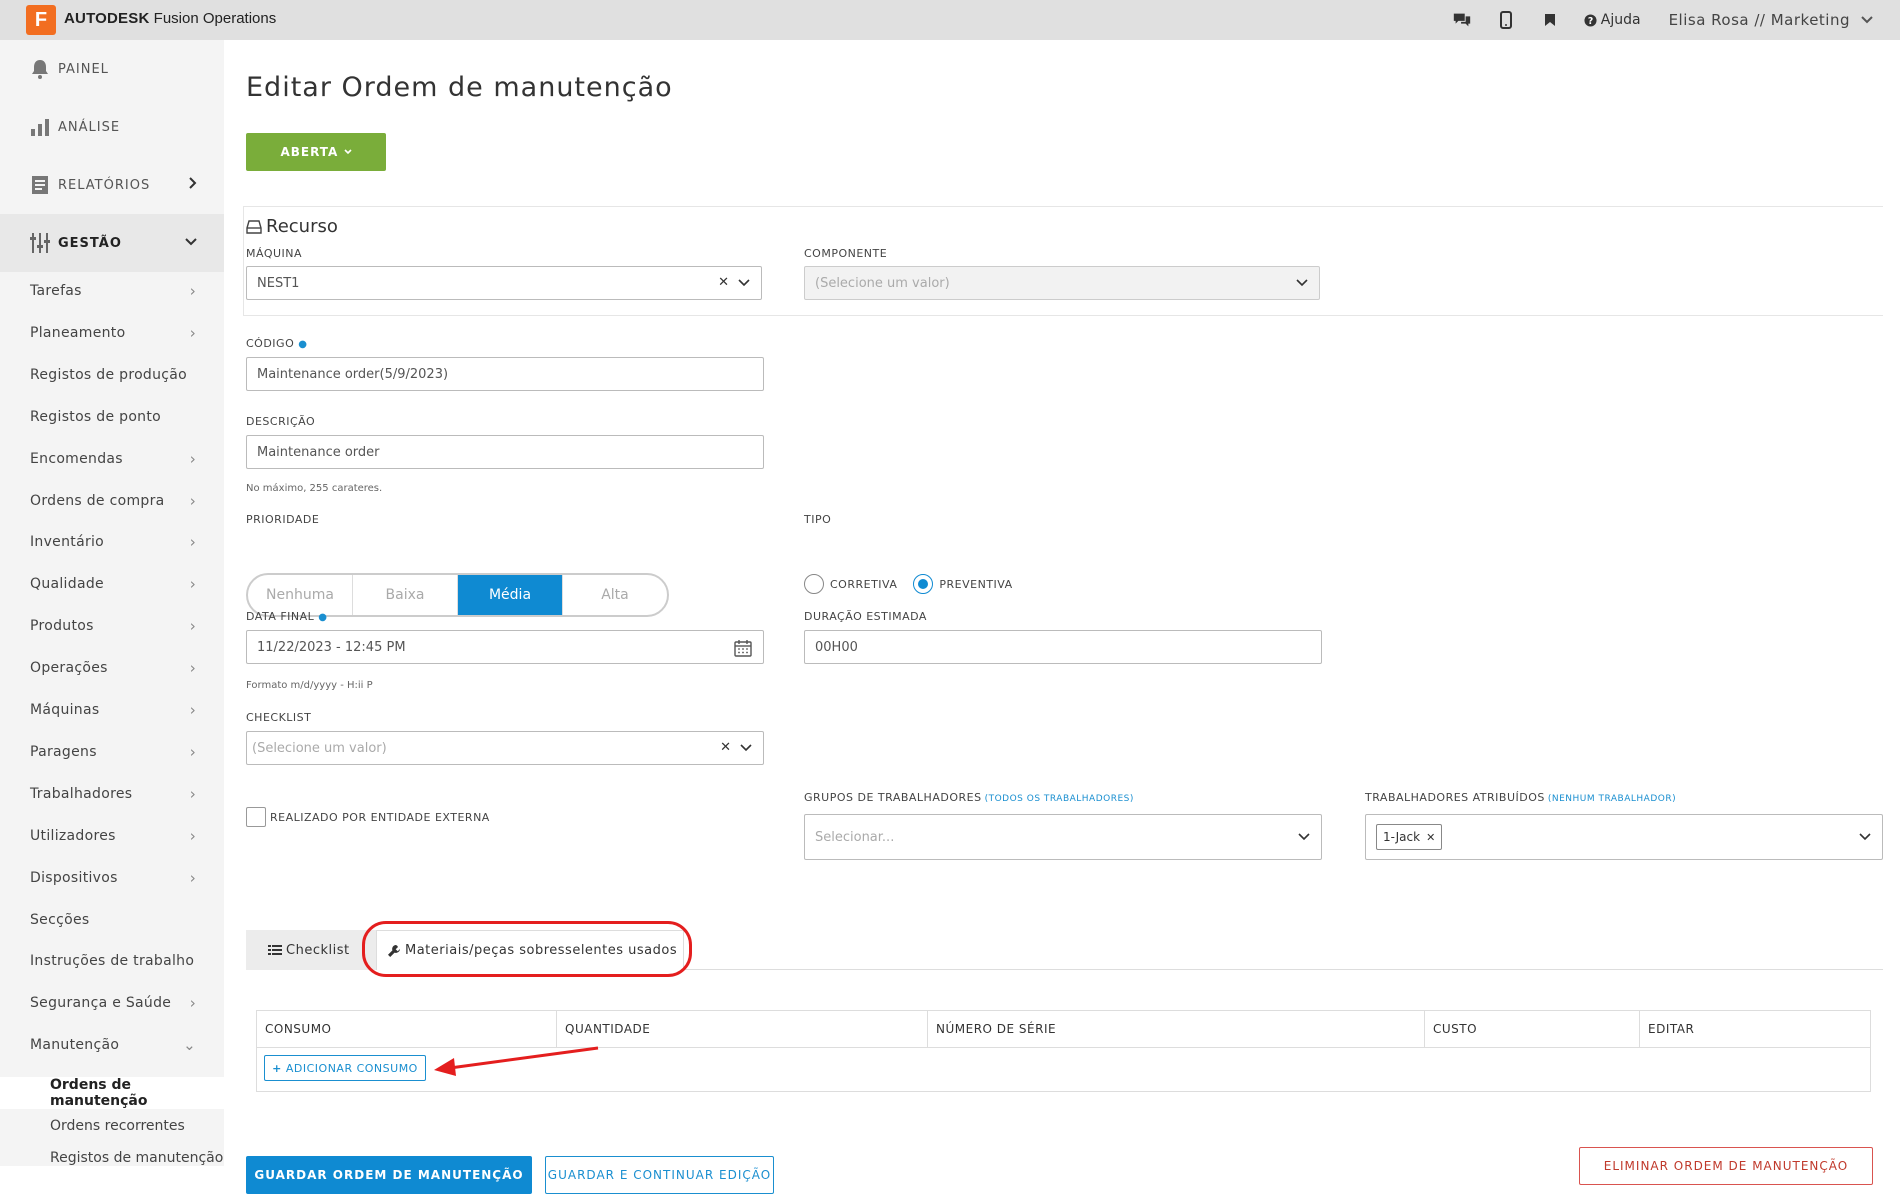  Describe the element at coordinates (277, 1068) in the screenshot. I see `plus-icon: +` at that location.